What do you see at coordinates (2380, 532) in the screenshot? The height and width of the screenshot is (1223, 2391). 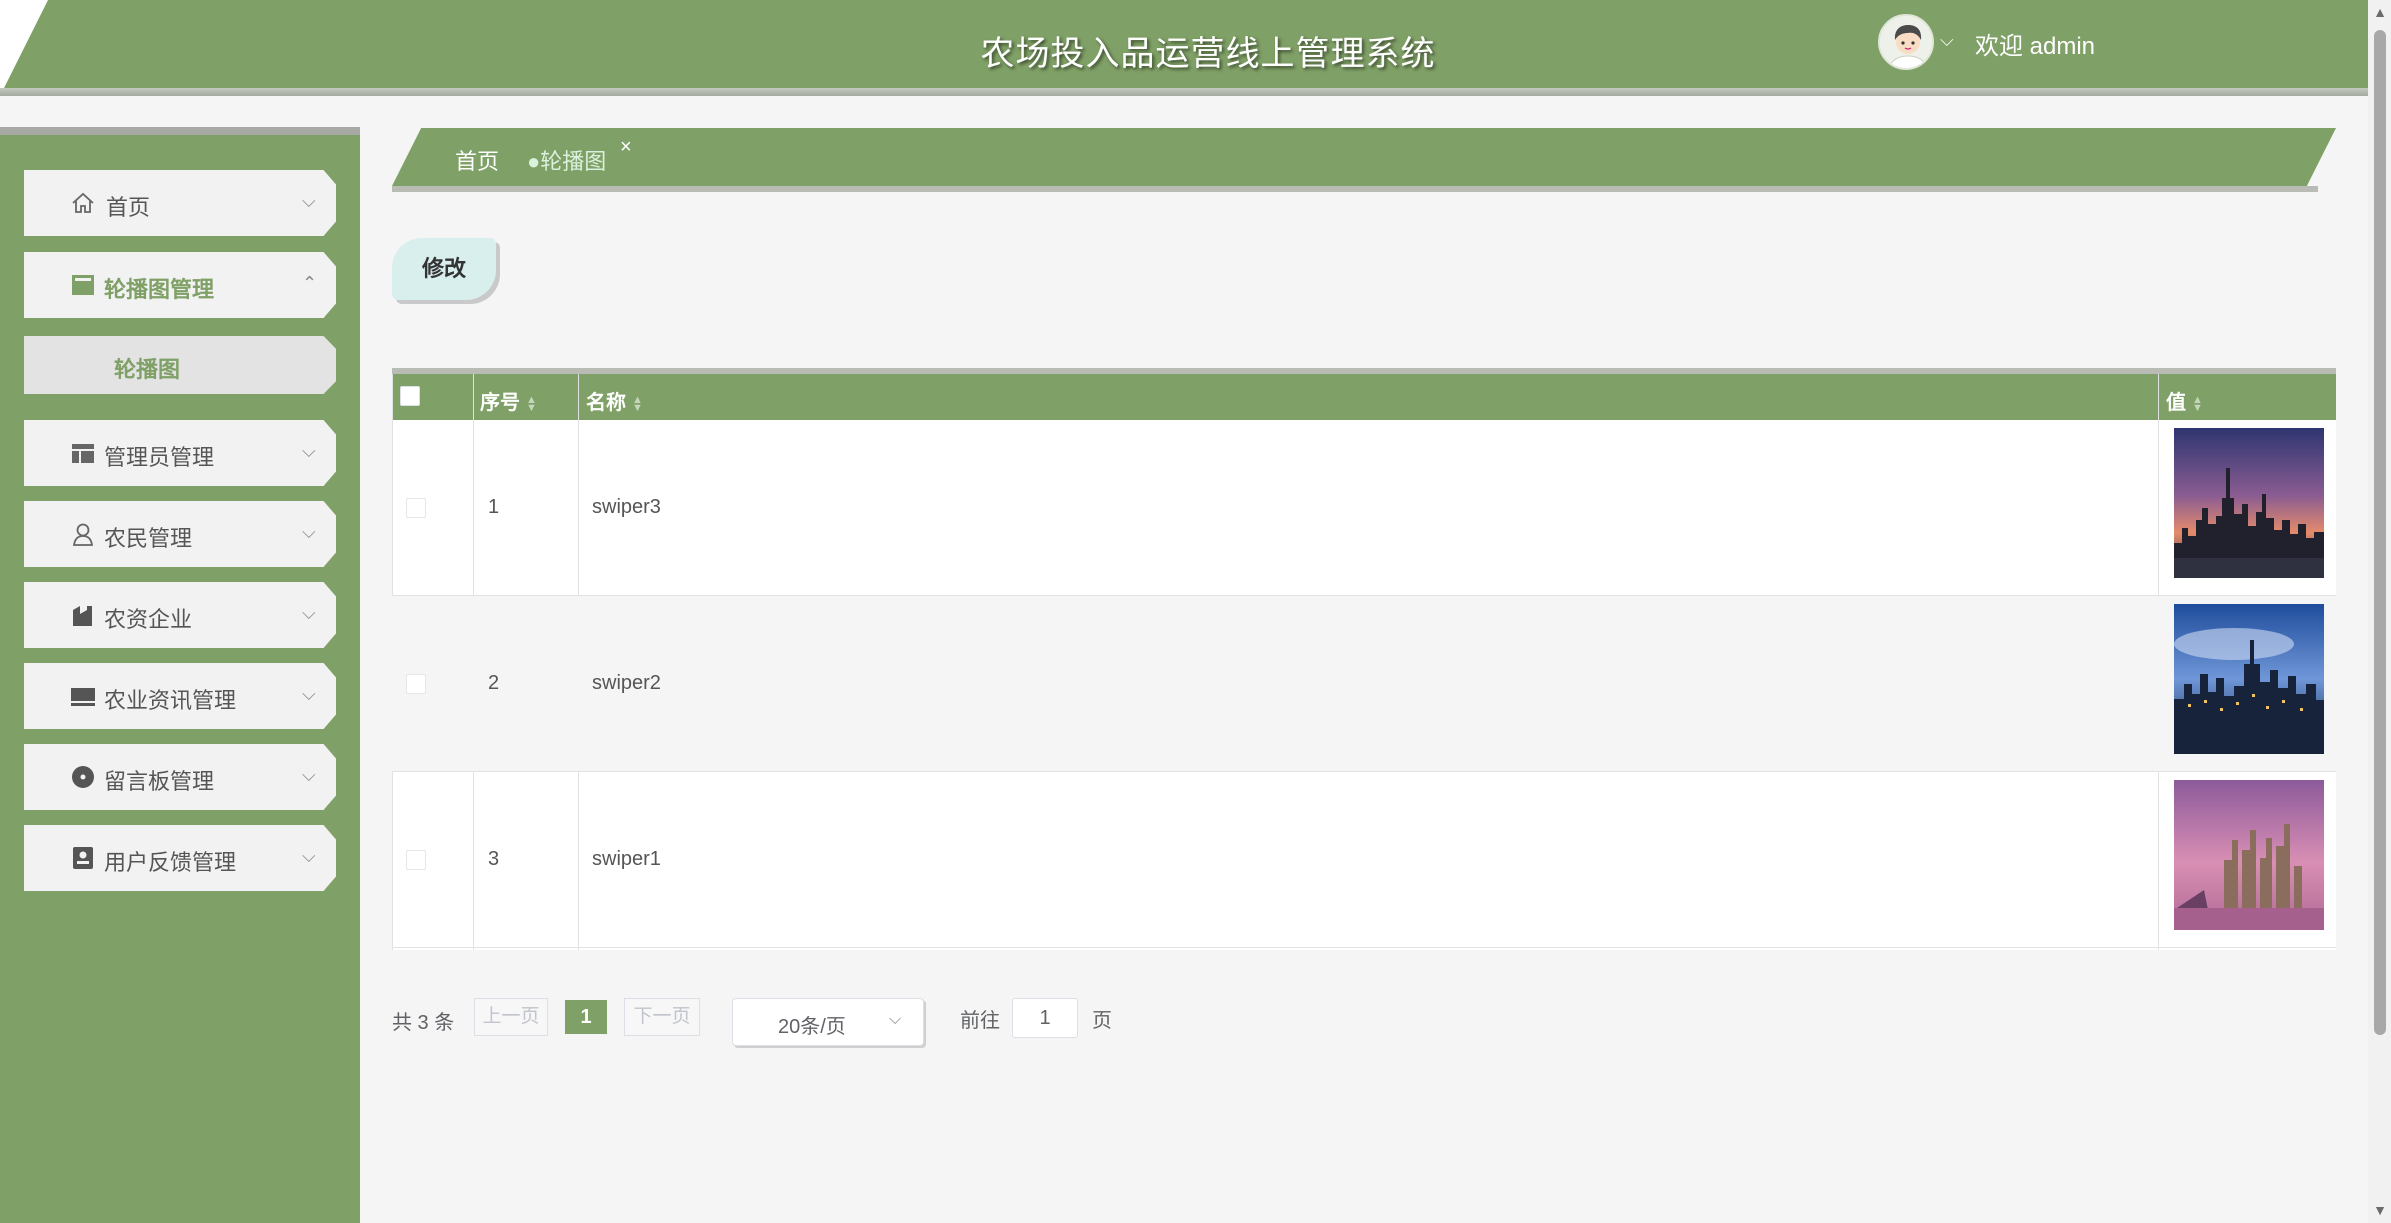 I see `scrollbar-thumb` at bounding box center [2380, 532].